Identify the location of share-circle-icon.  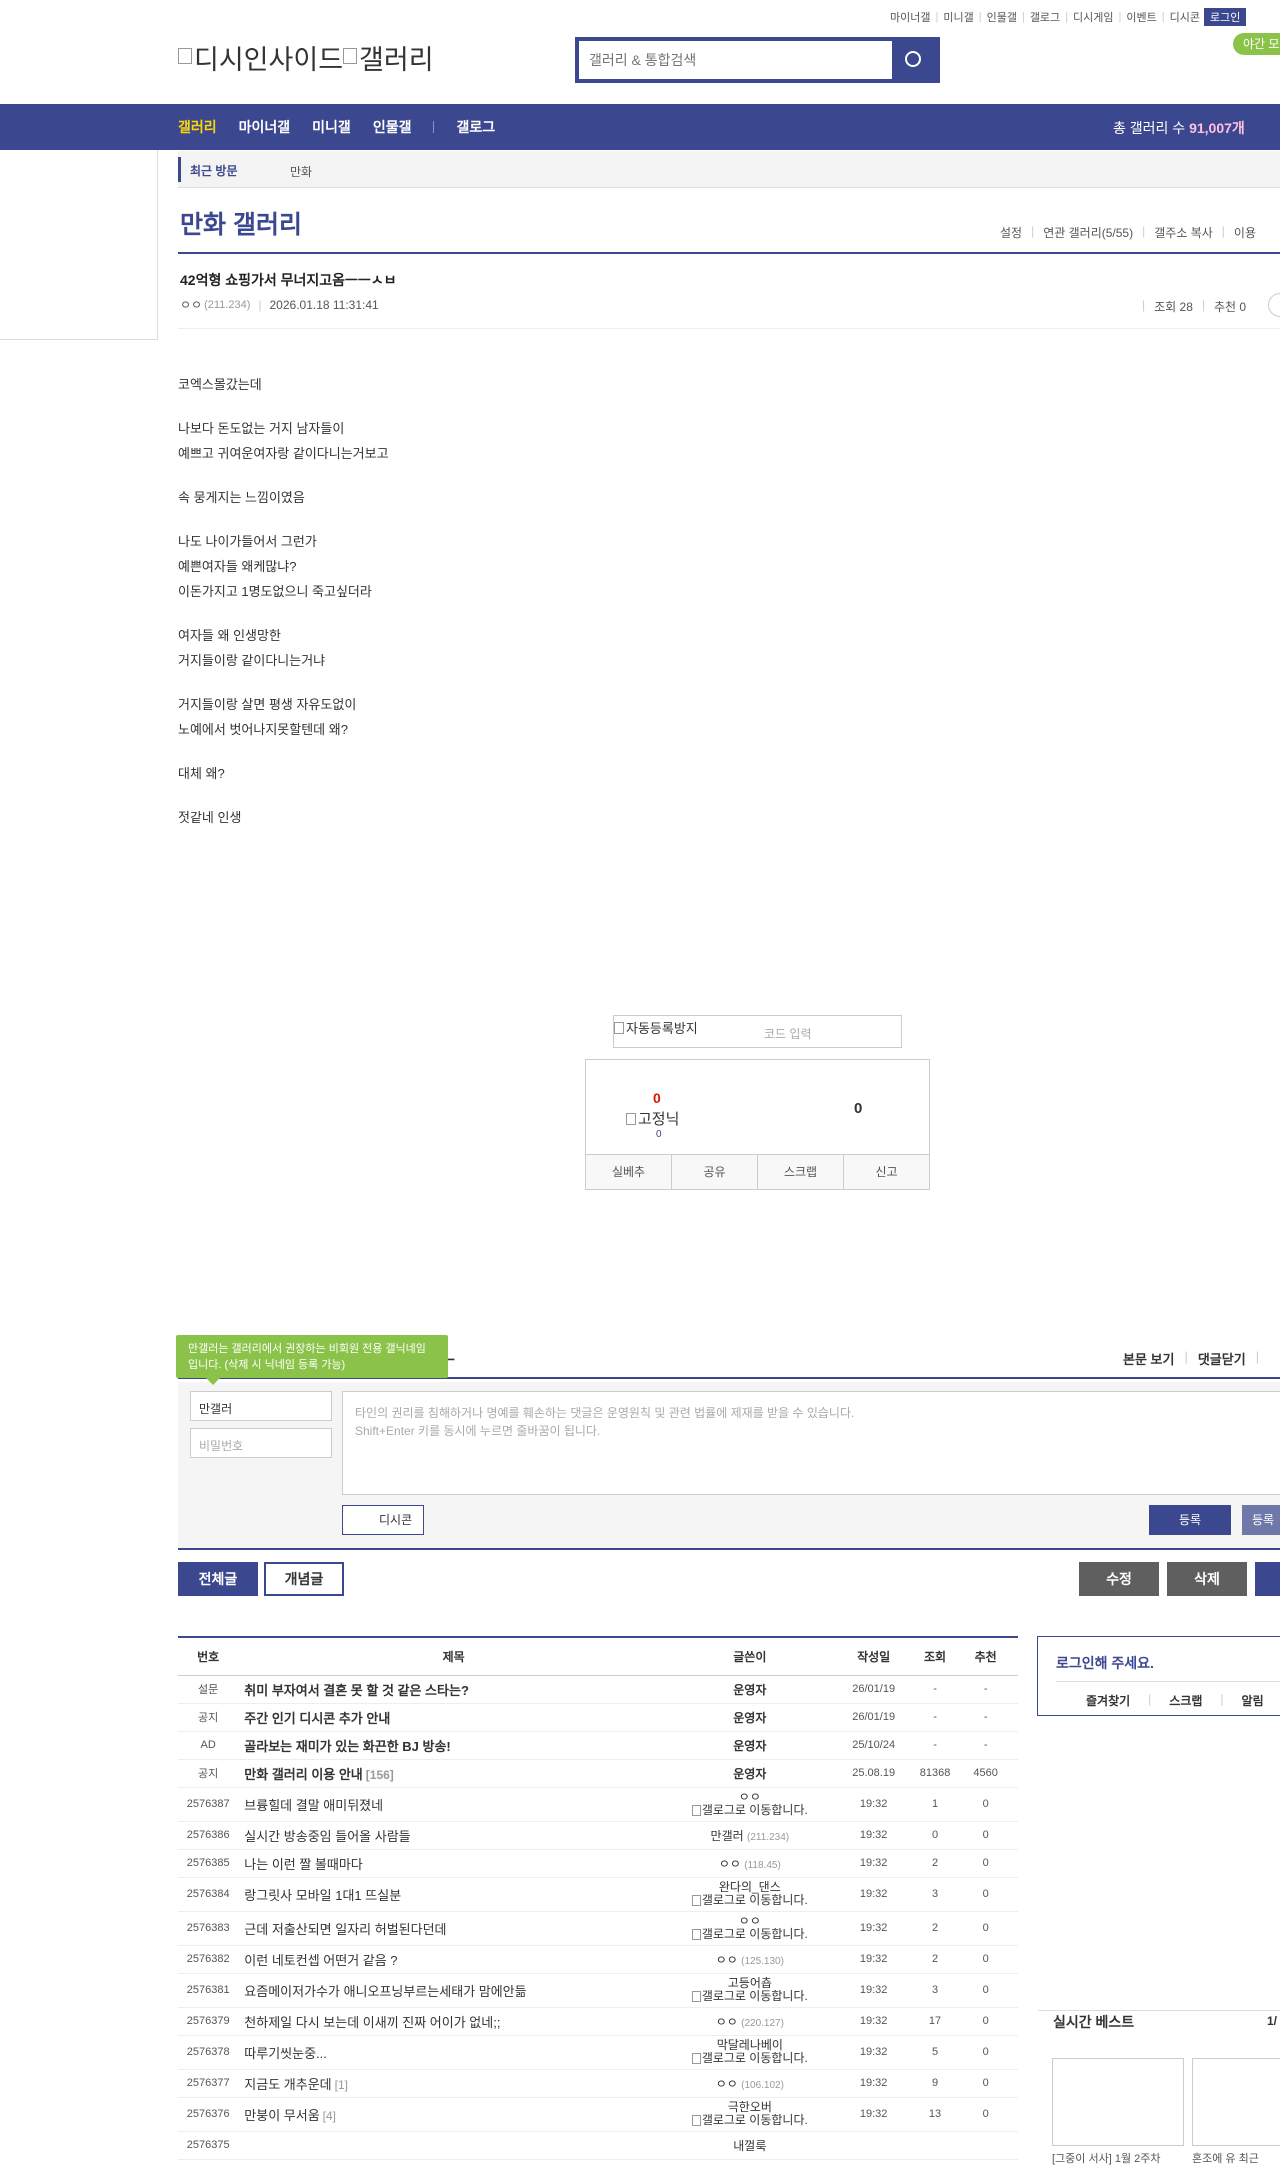
(1274, 305).